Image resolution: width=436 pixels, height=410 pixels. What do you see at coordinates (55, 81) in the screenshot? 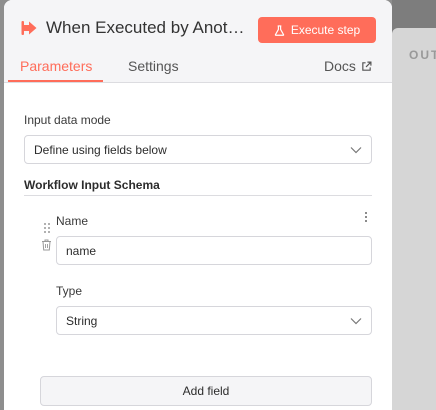
I see `active-tab-indicator` at bounding box center [55, 81].